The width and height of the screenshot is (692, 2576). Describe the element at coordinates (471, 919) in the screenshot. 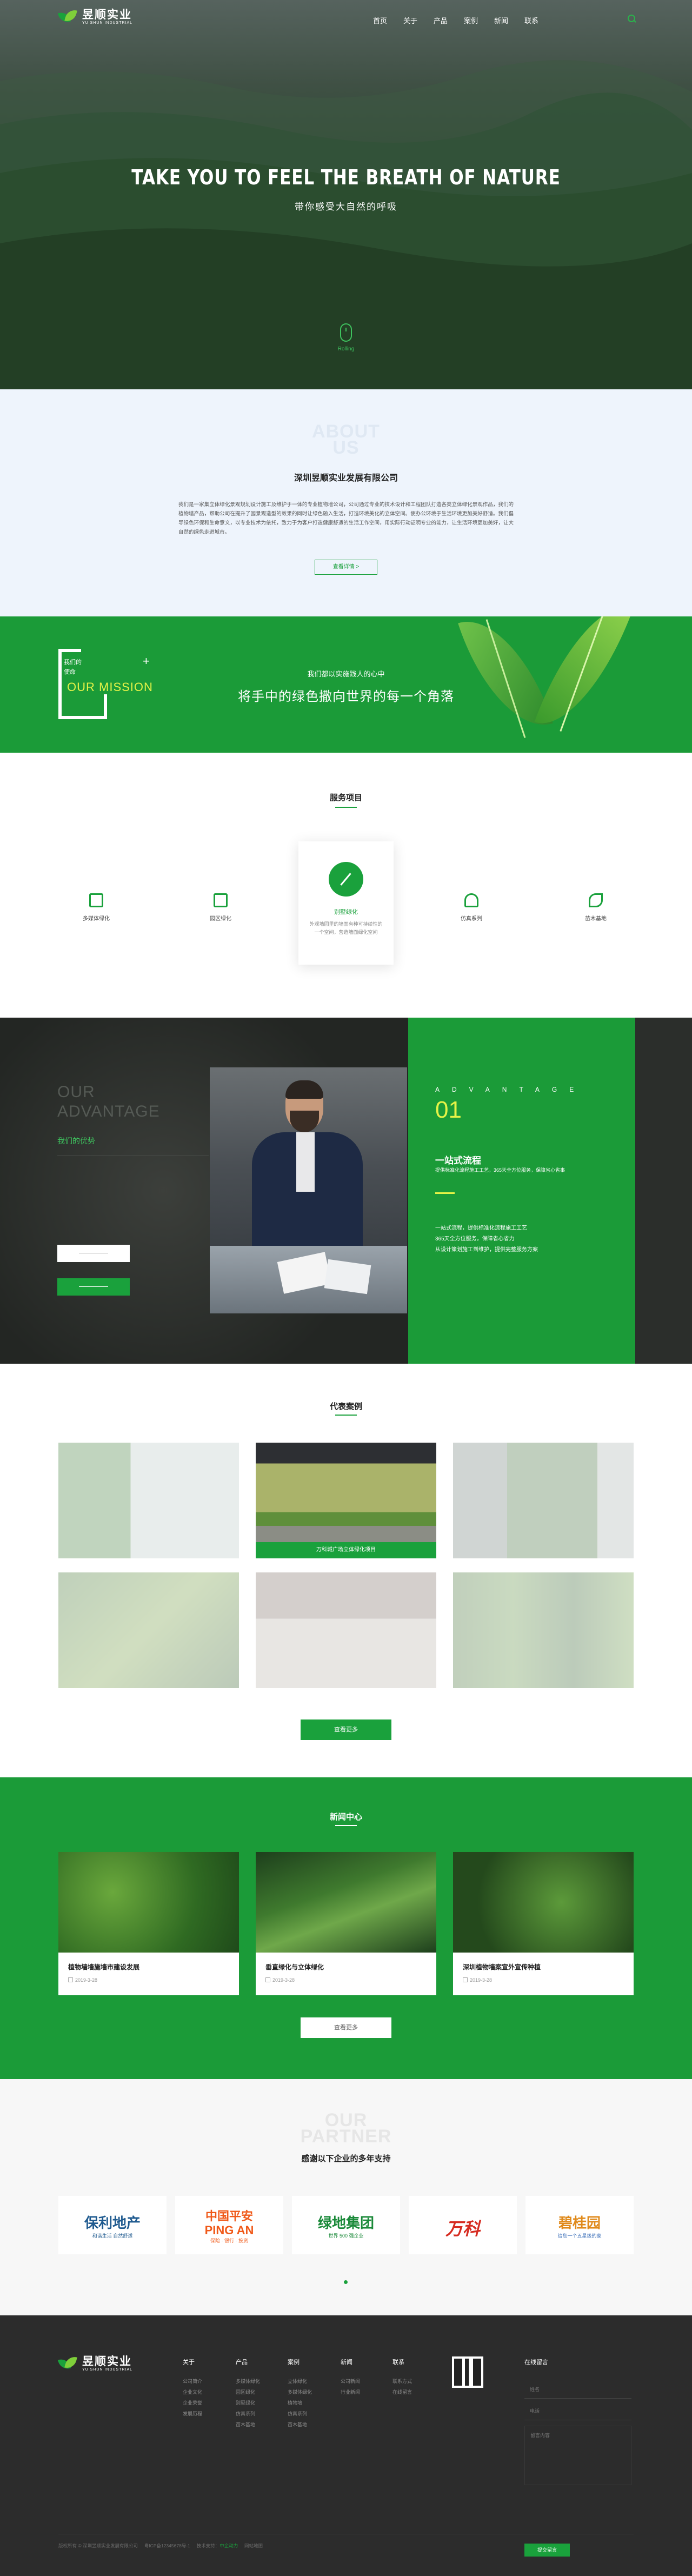

I see `service-label: 仿真系列` at that location.